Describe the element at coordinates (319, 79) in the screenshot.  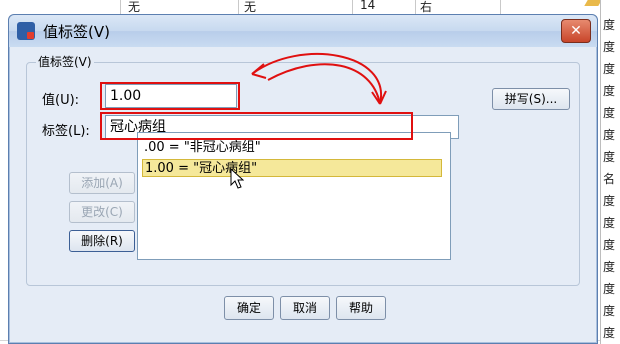
I see `annotation-arrows` at that location.